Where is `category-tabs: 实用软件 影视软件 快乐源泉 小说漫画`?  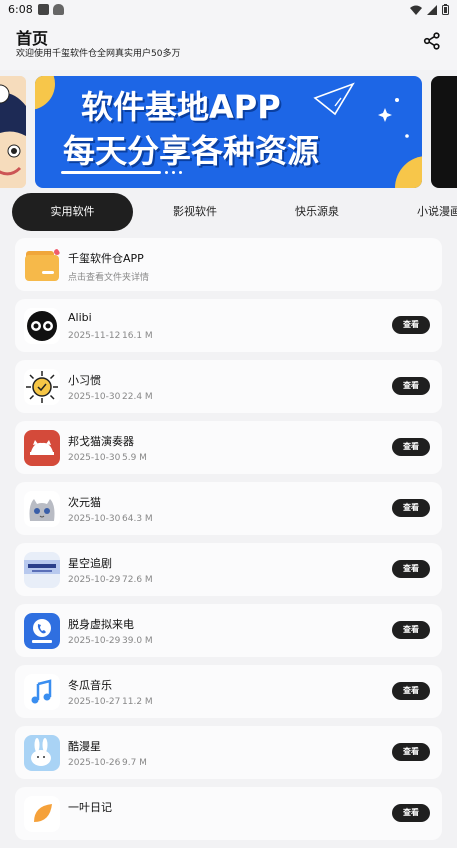
category-tabs: 实用软件 影视软件 快乐源泉 小说漫画 is located at coordinates (228, 212).